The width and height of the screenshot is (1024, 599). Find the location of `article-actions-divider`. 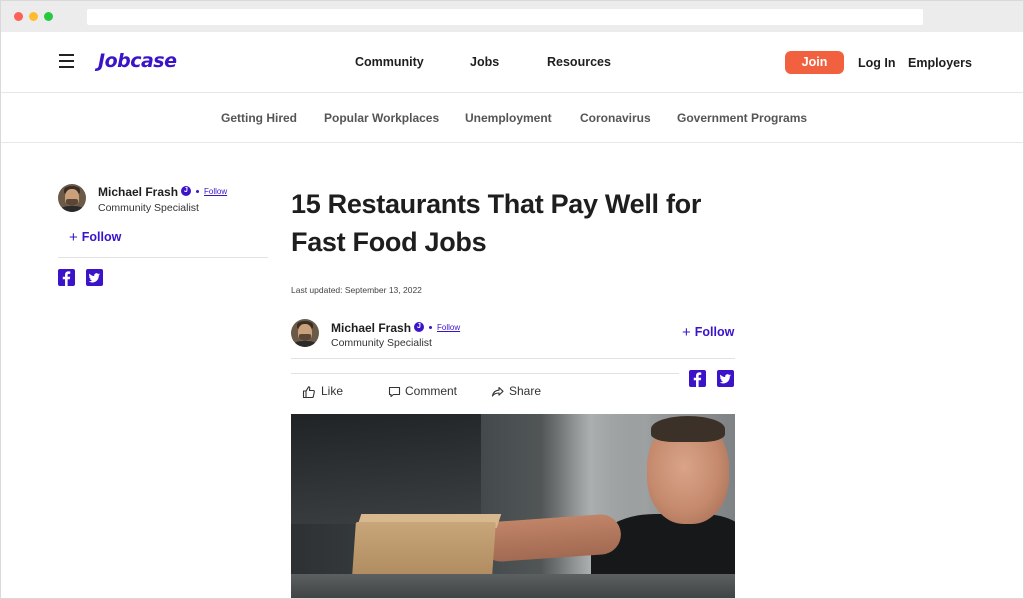

article-actions-divider is located at coordinates (485, 373).